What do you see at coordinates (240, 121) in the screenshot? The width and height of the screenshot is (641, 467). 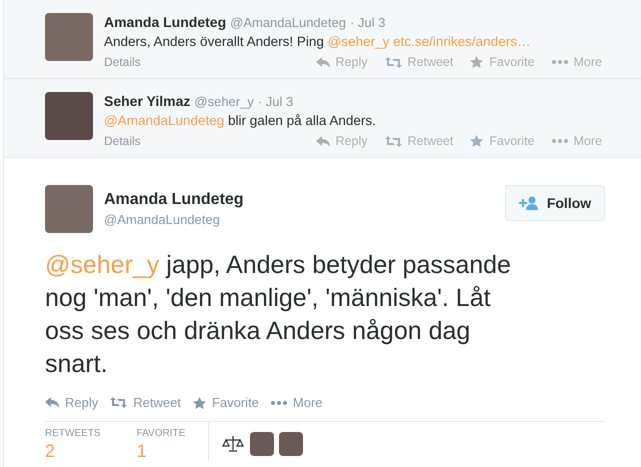 I see `tweet-text: @AmandaLundeteg blir galen på alla Anders.` at bounding box center [240, 121].